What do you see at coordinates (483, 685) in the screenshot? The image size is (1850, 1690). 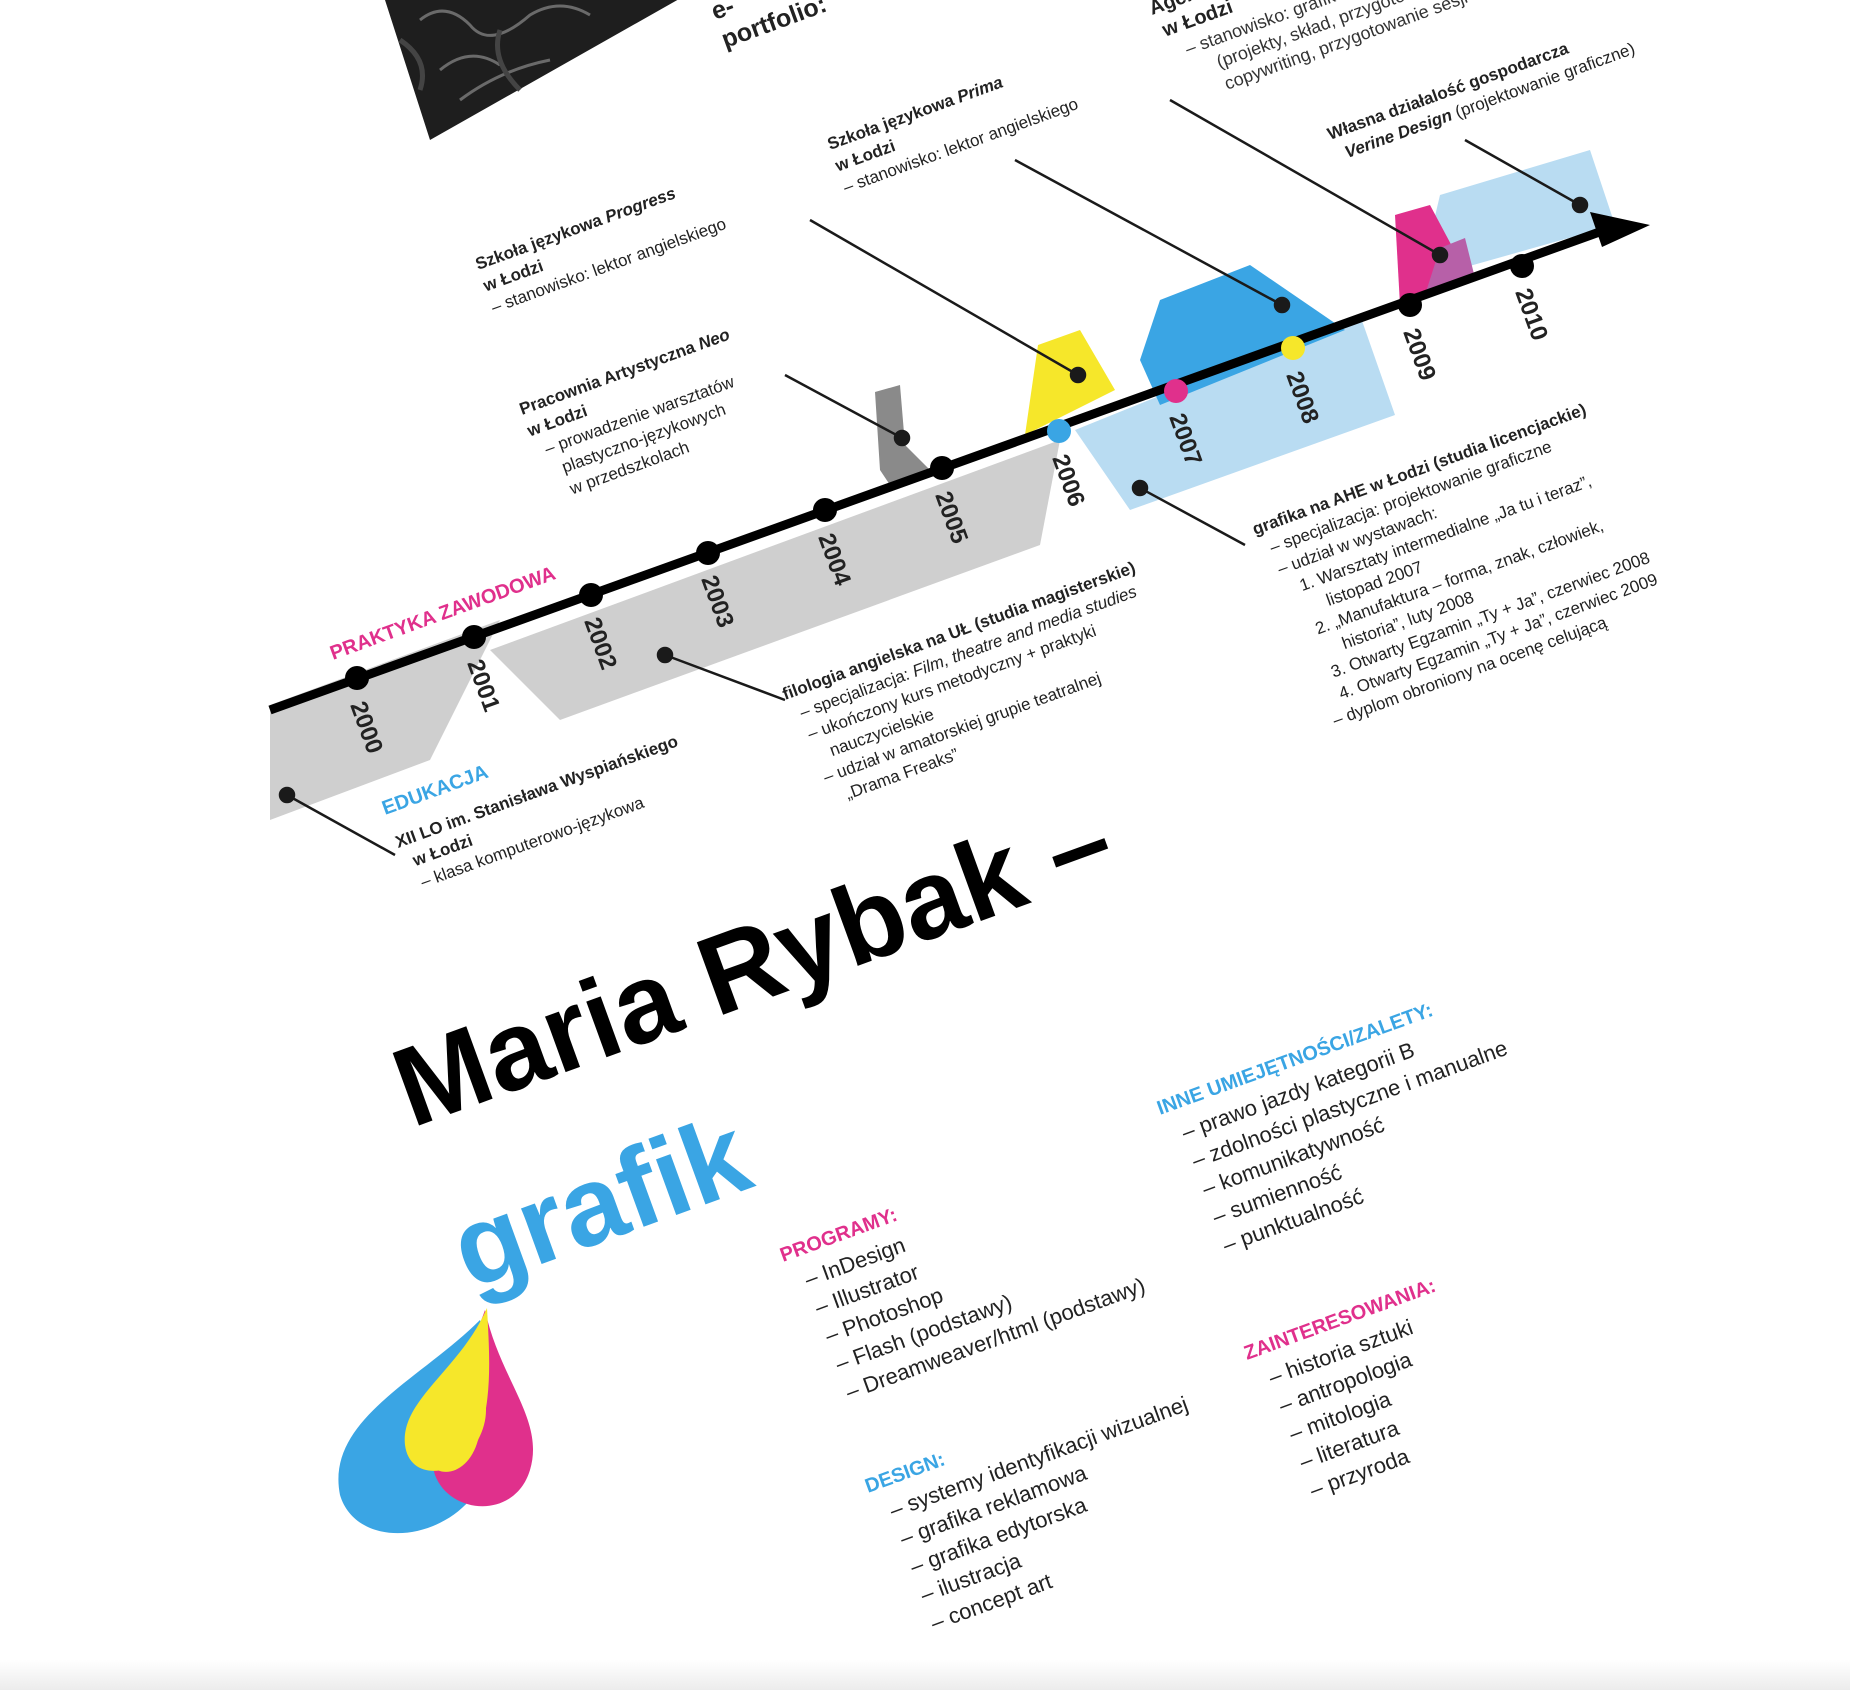 I see `year-2001: 2001` at bounding box center [483, 685].